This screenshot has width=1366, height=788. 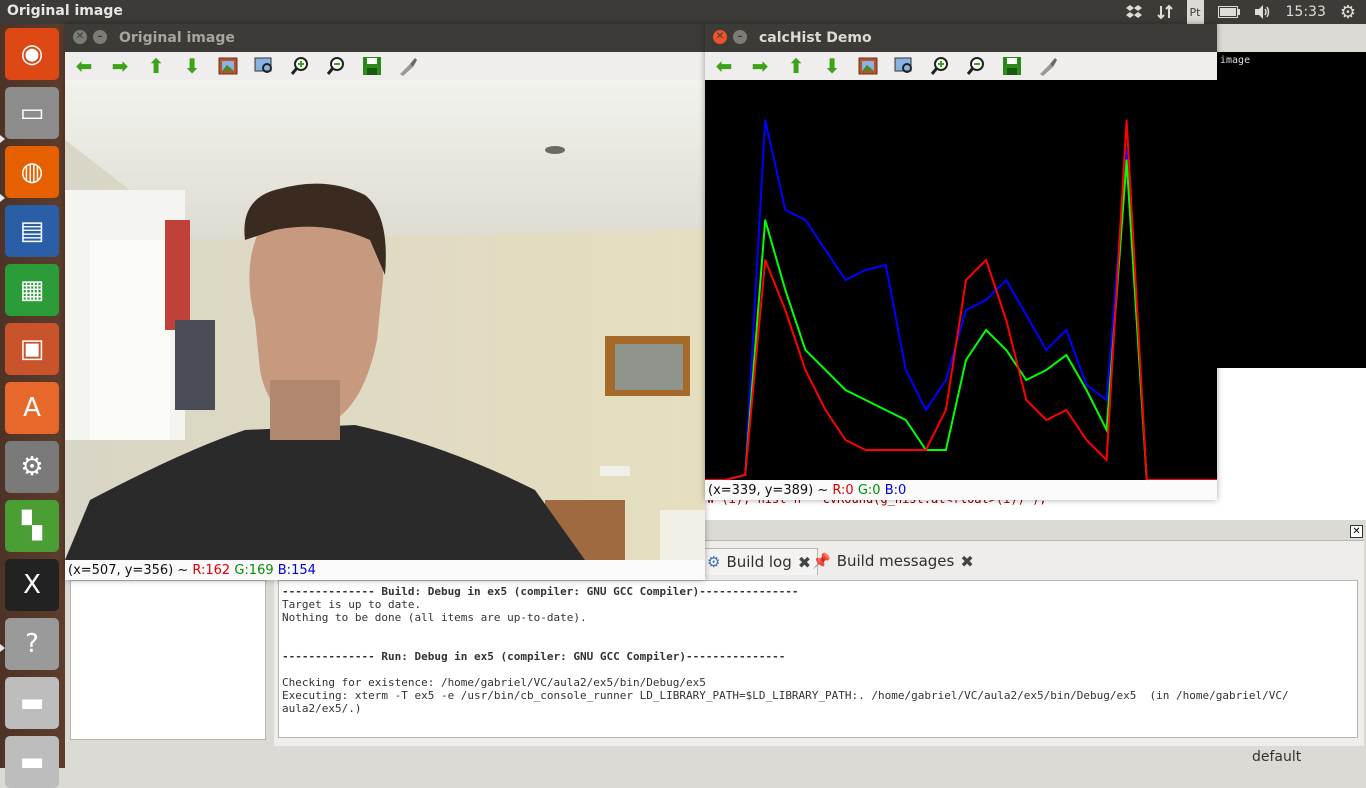 What do you see at coordinates (32, 467) in the screenshot?
I see `settings-icon: ⚙` at bounding box center [32, 467].